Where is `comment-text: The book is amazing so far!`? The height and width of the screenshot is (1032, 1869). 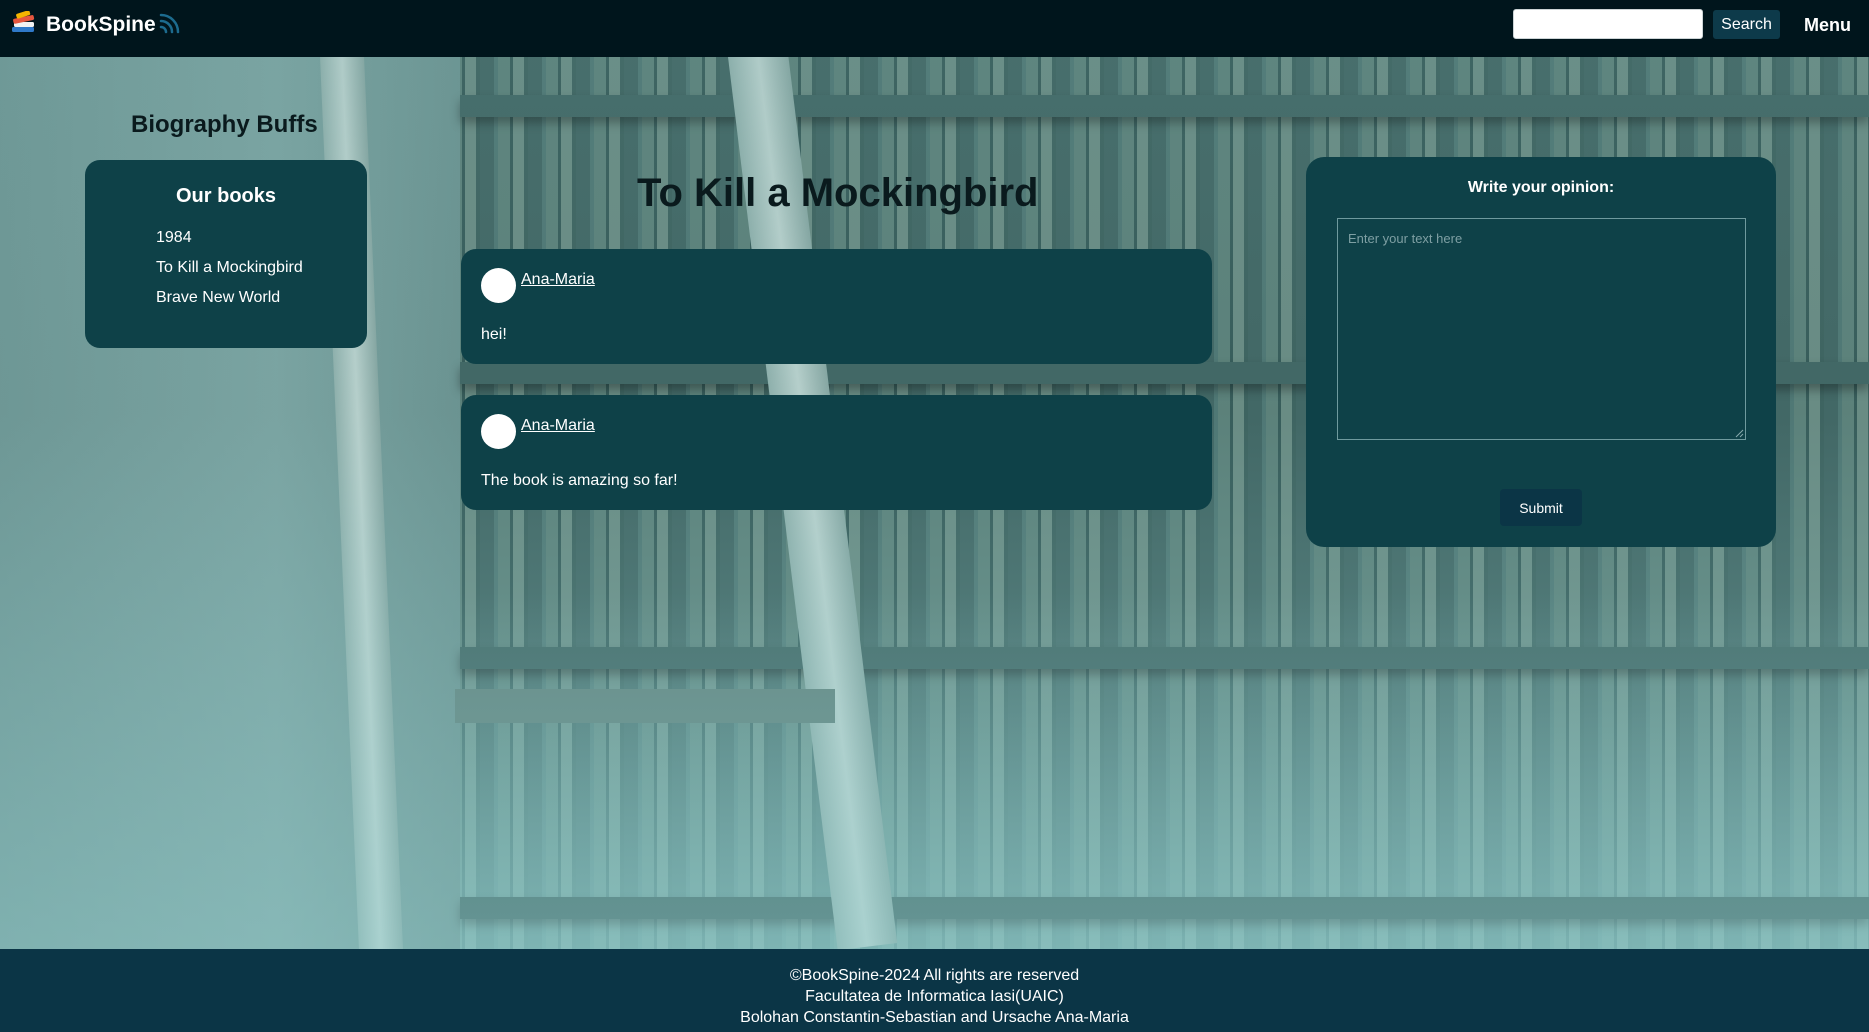
comment-text: The book is amazing so far! is located at coordinates (579, 480).